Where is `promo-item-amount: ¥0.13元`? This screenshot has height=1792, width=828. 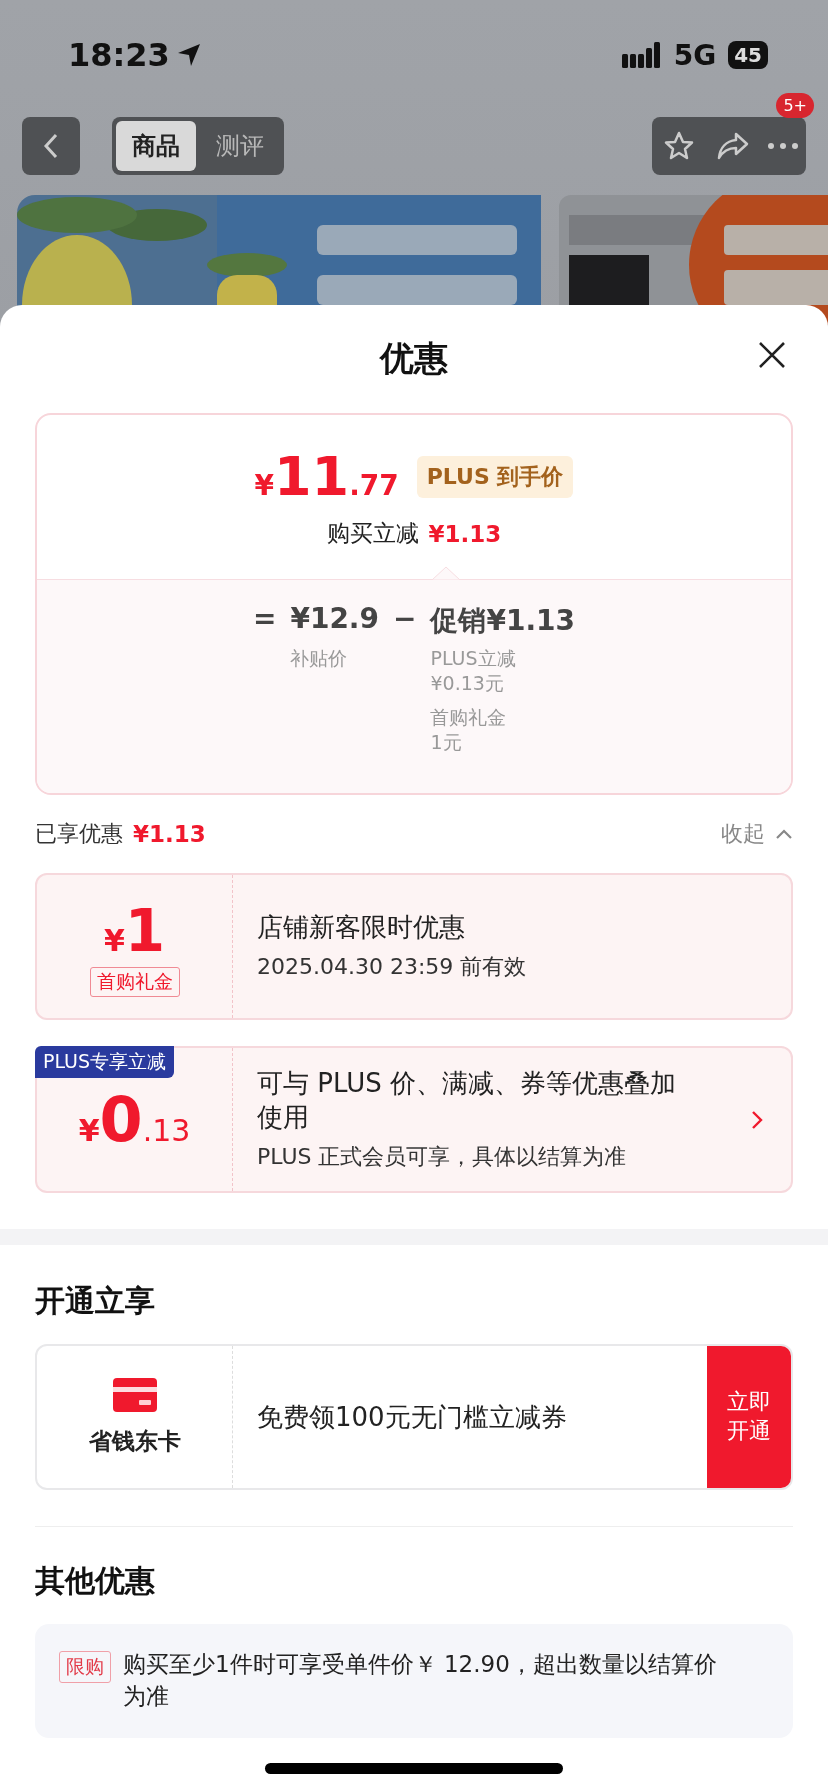
promo-item-amount: ¥0.13元 is located at coordinates (467, 683).